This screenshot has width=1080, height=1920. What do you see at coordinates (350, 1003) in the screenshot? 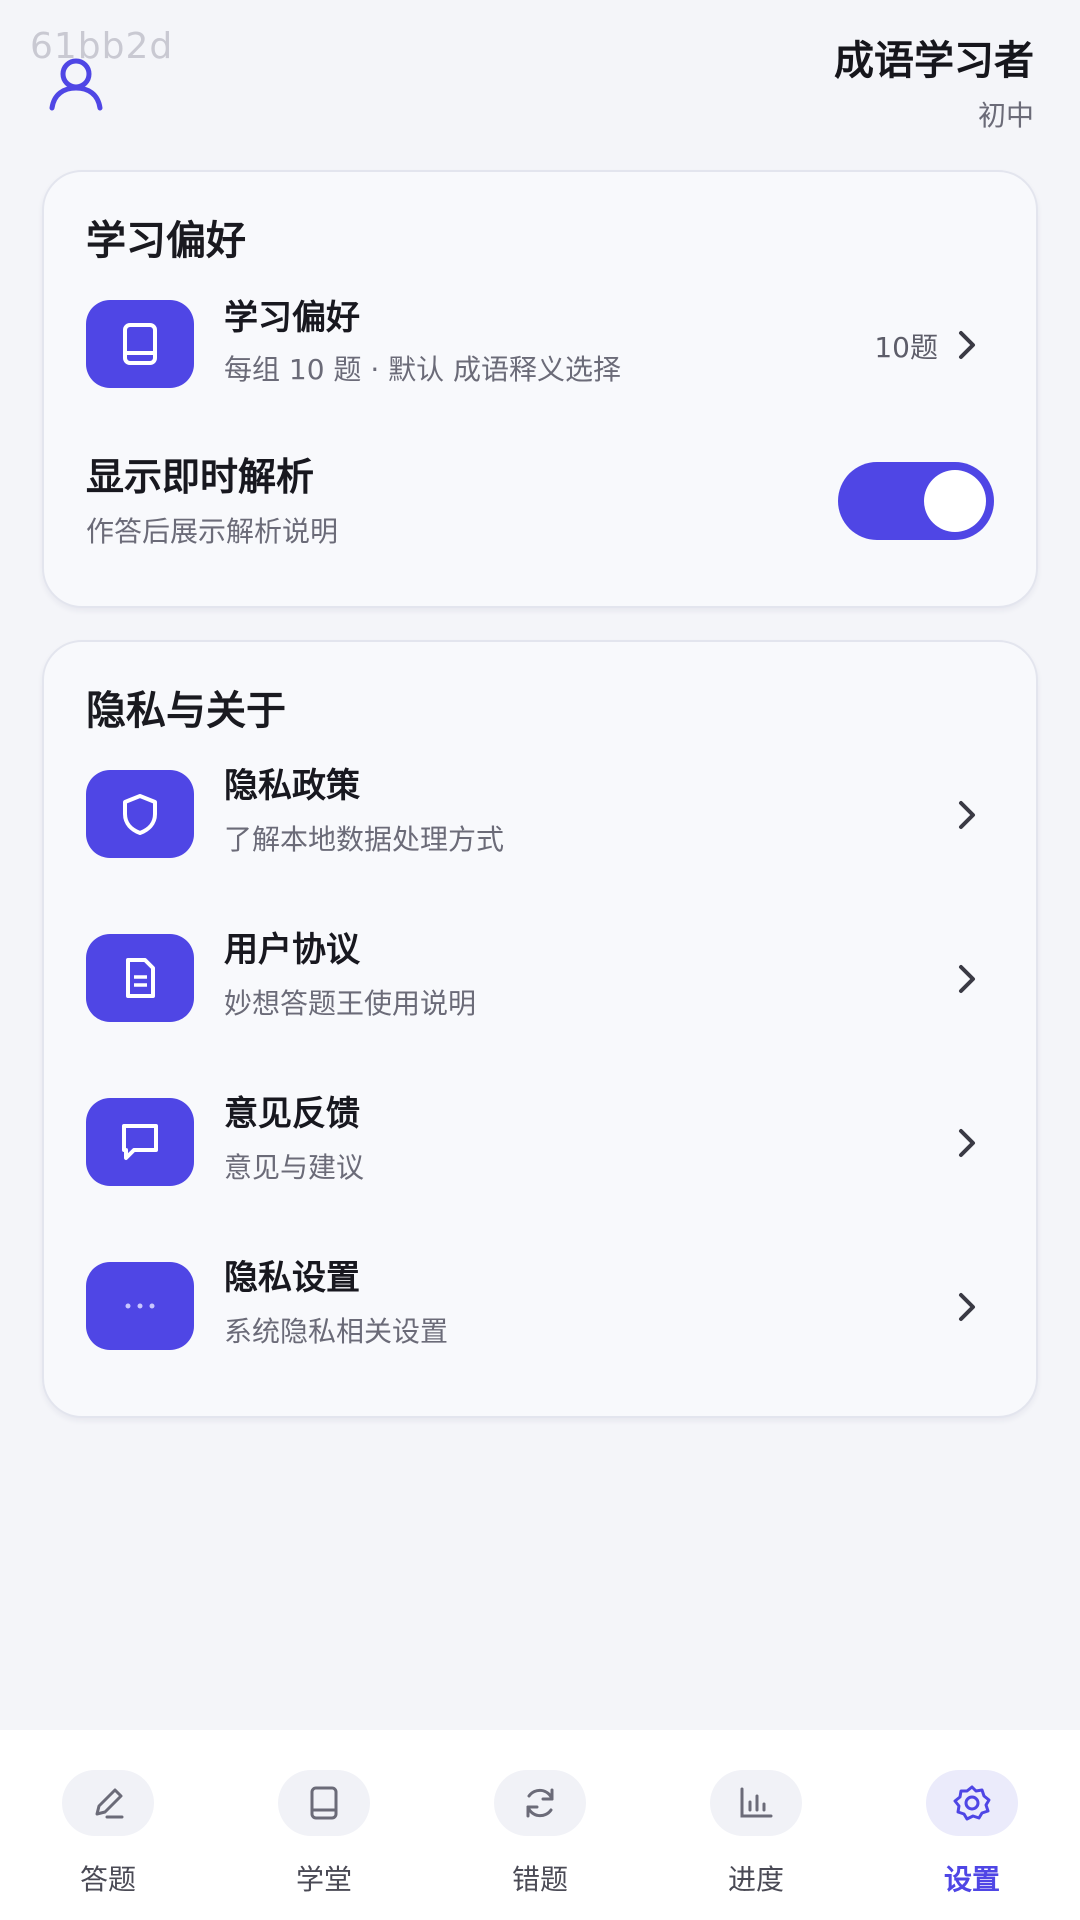
I see `row-subtitle: 妙想答题王使用说明` at bounding box center [350, 1003].